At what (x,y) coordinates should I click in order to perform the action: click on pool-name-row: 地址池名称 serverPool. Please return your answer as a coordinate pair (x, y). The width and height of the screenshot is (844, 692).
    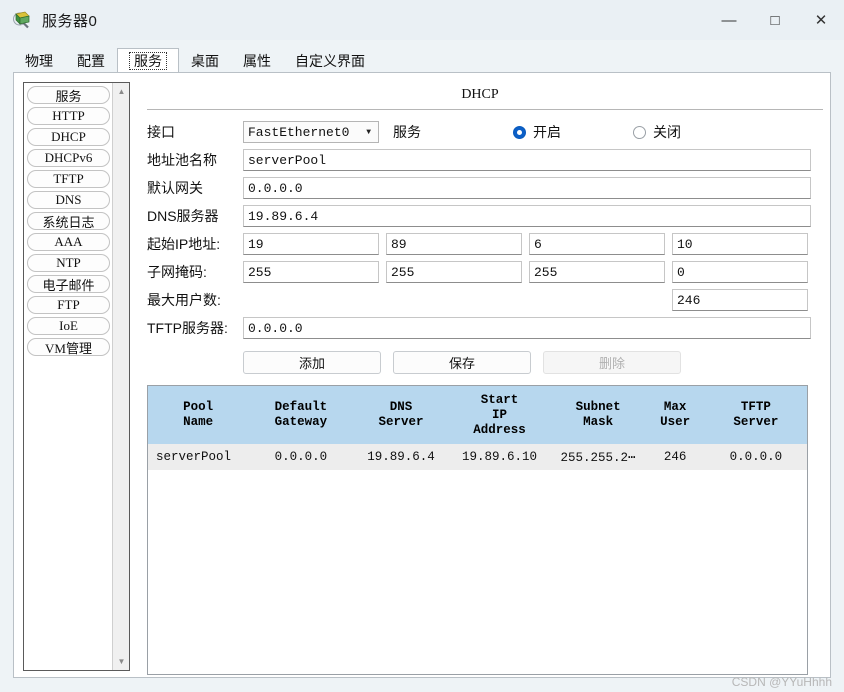
    Looking at the image, I should click on (485, 160).